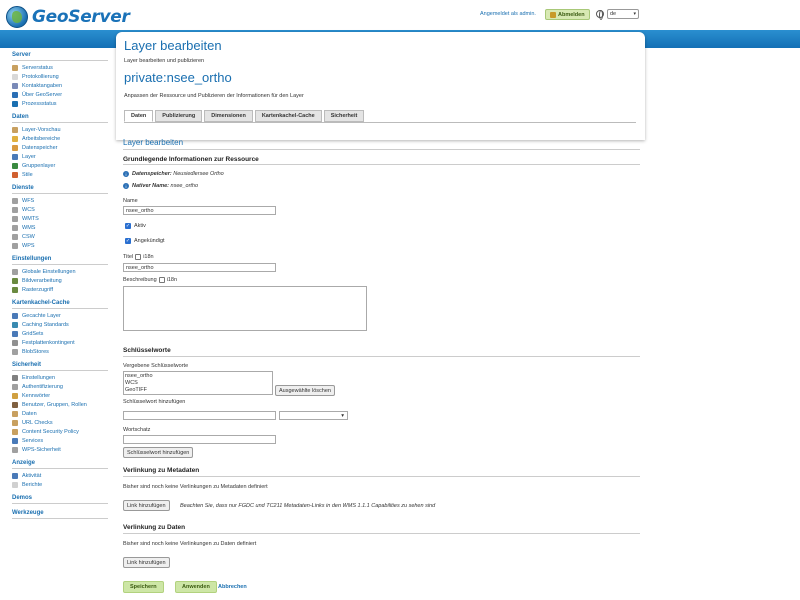 The width and height of the screenshot is (800, 600). What do you see at coordinates (55, 67) in the screenshot?
I see `sidebar-item: Serverstatus` at bounding box center [55, 67].